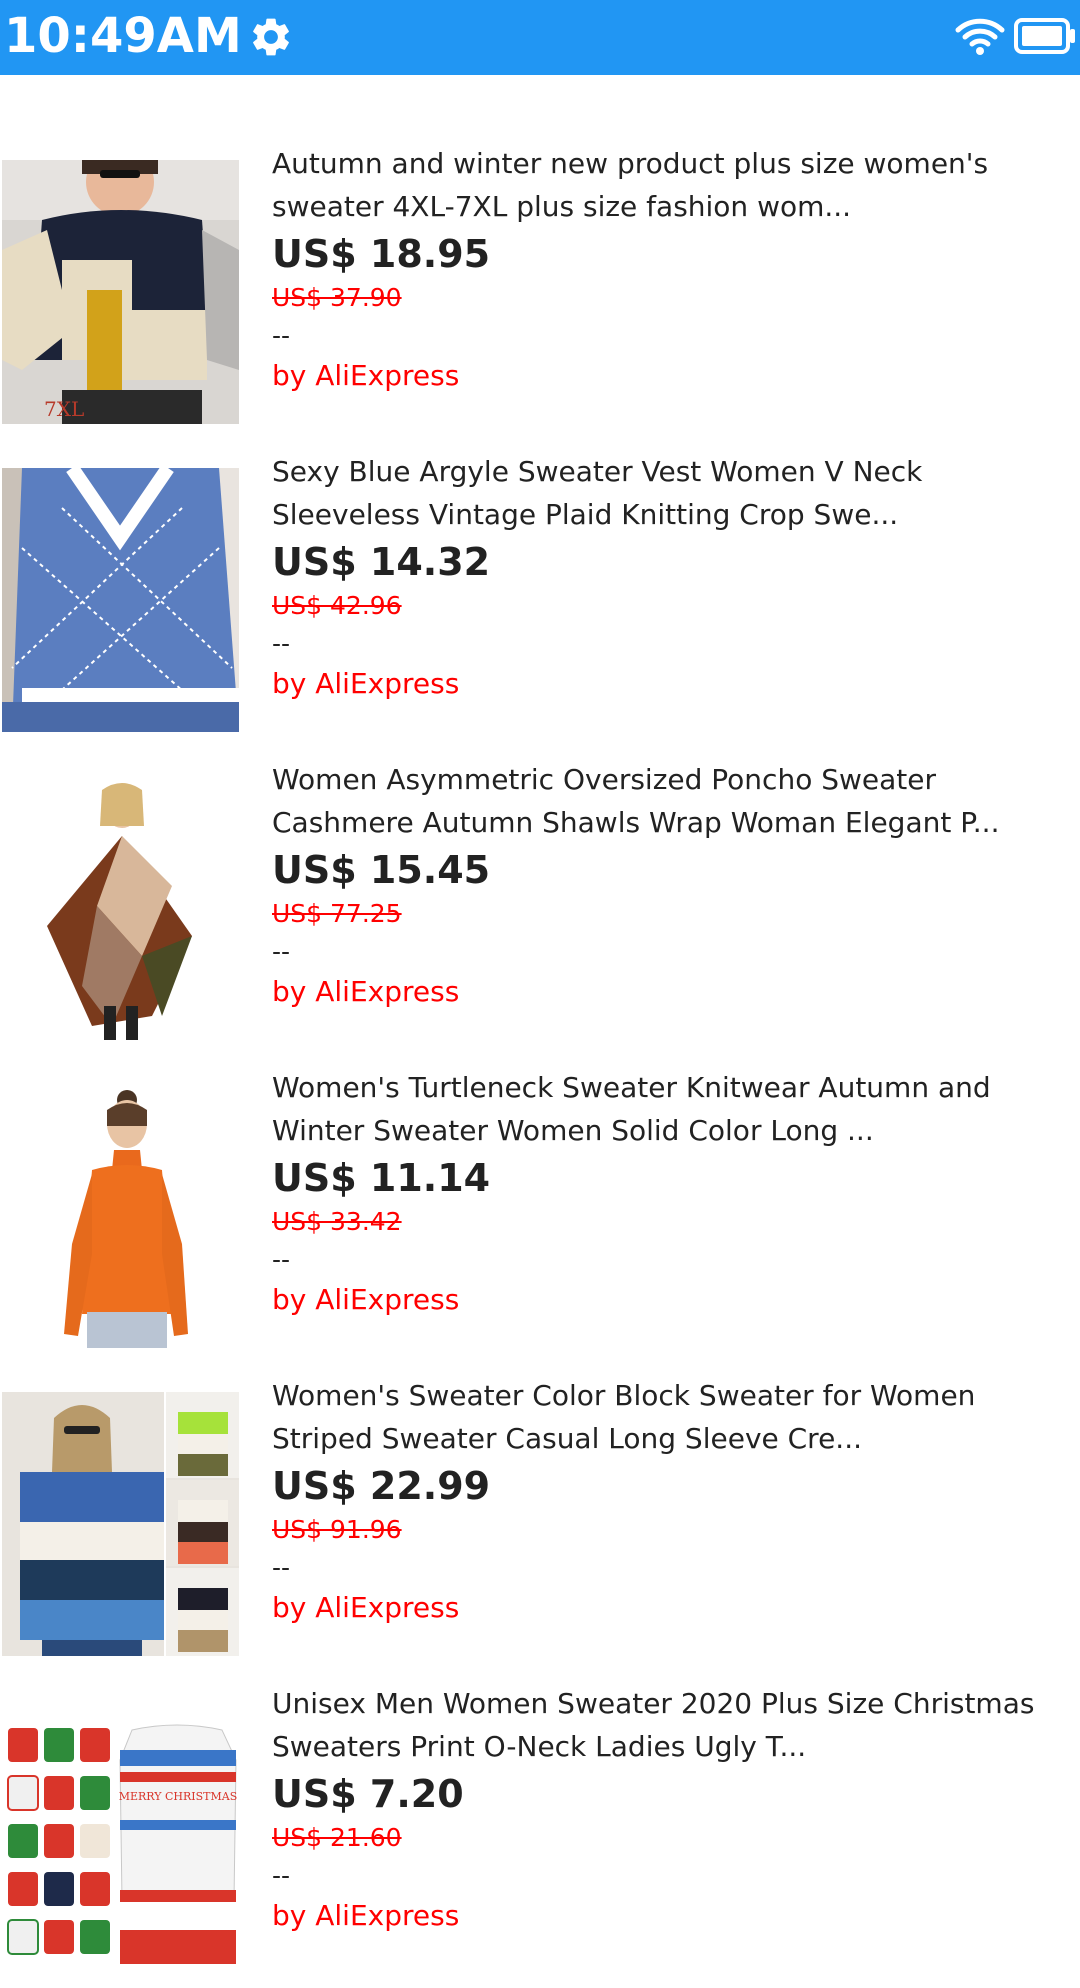 The image size is (1080, 1988). Describe the element at coordinates (337, 1837) in the screenshot. I see `original-price: US$ 21.60` at that location.